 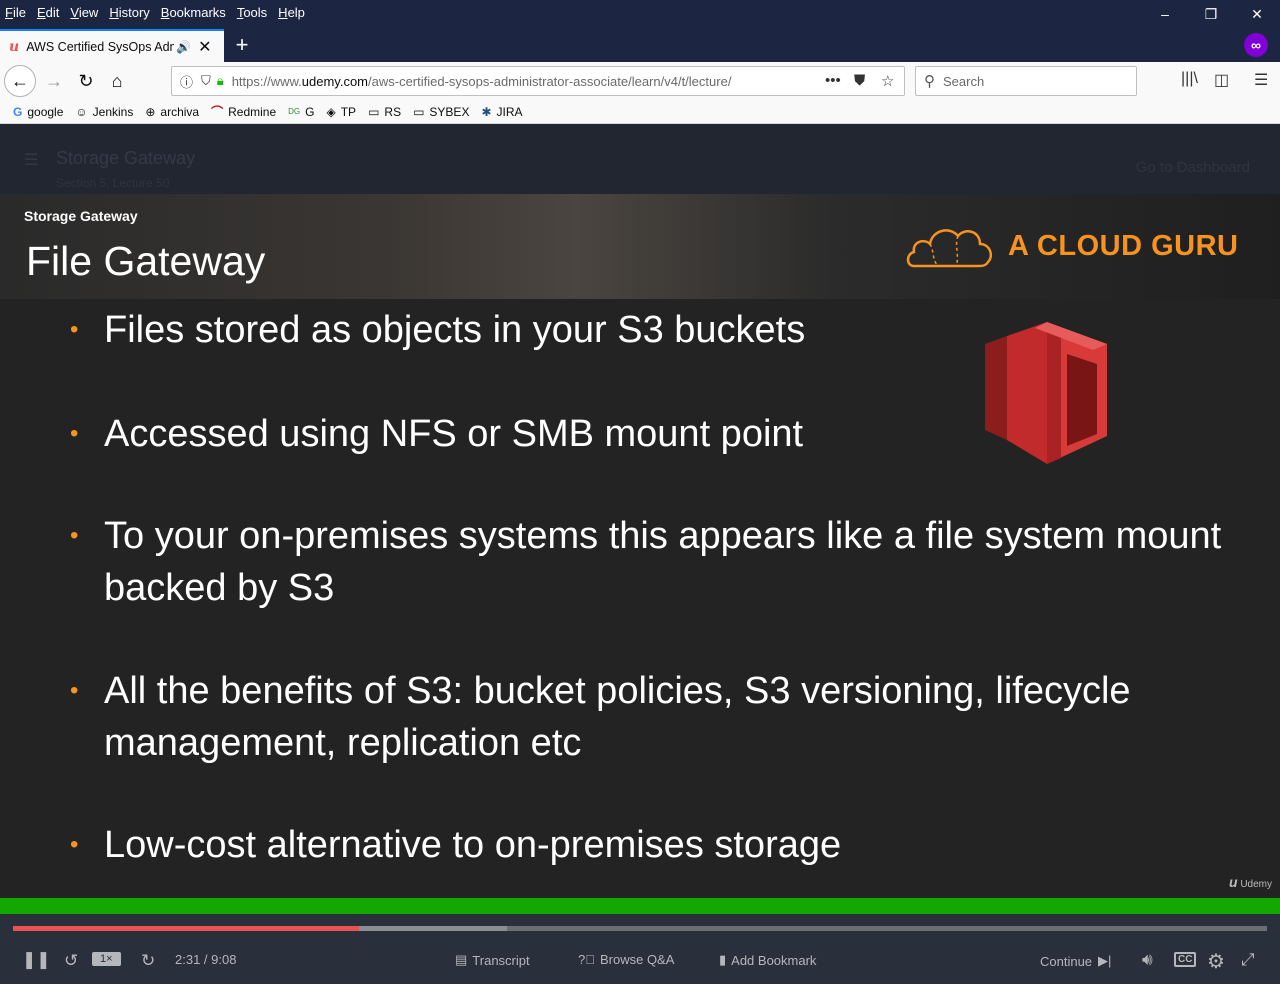 What do you see at coordinates (81, 111) in the screenshot?
I see `jenkins-icon: ☺` at bounding box center [81, 111].